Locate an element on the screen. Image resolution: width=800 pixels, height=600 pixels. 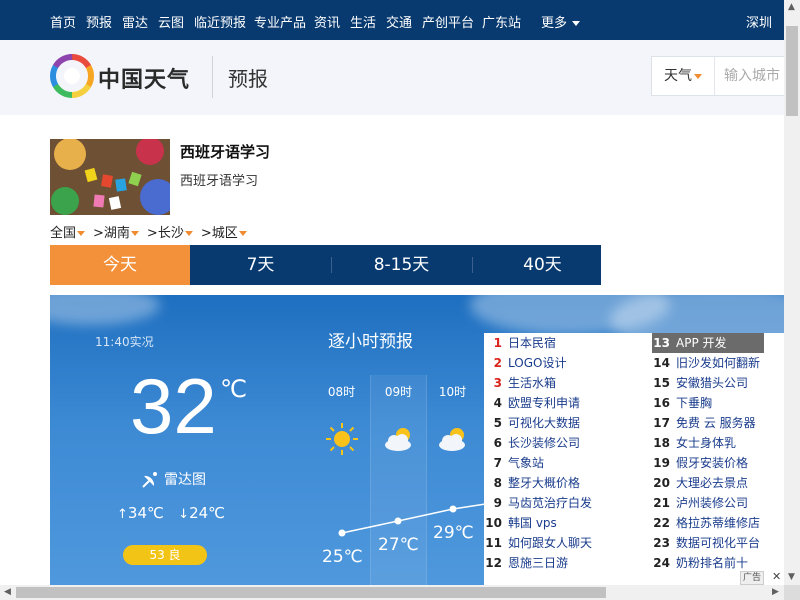
rank-number: 10 is located at coordinates (493, 523).